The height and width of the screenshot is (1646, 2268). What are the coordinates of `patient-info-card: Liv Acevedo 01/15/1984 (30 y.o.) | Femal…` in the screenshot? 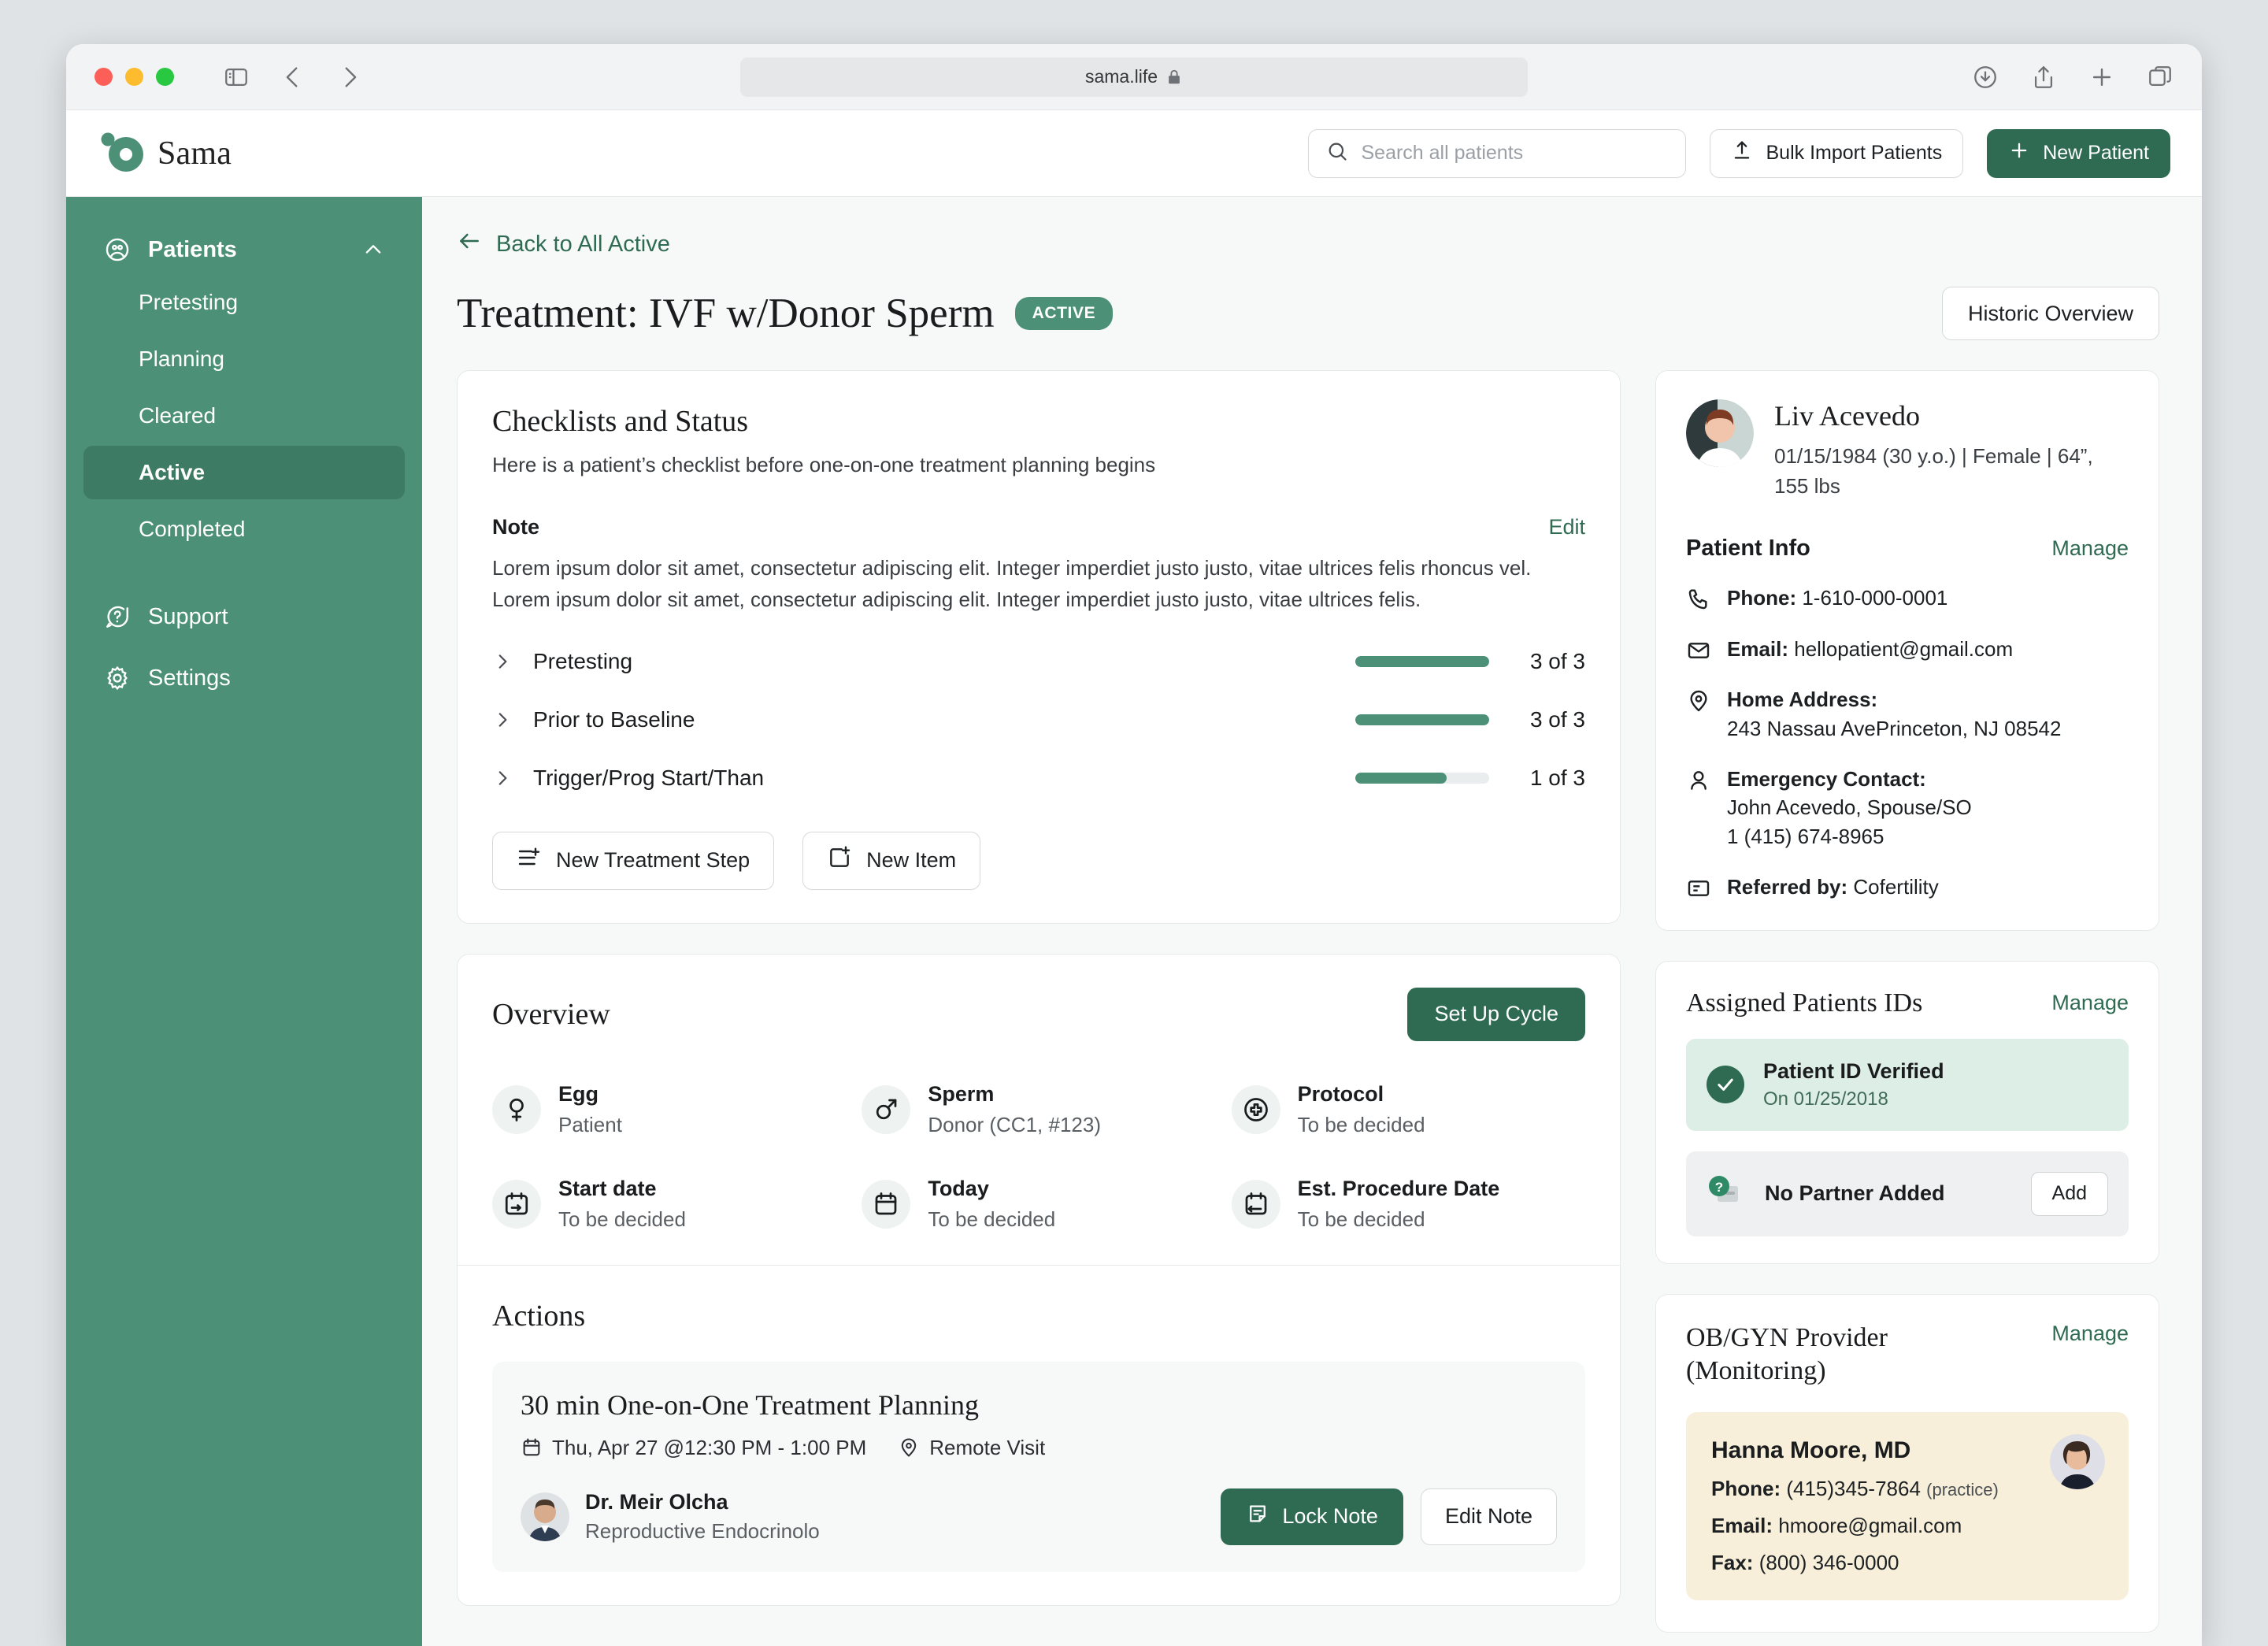 It's located at (1907, 651).